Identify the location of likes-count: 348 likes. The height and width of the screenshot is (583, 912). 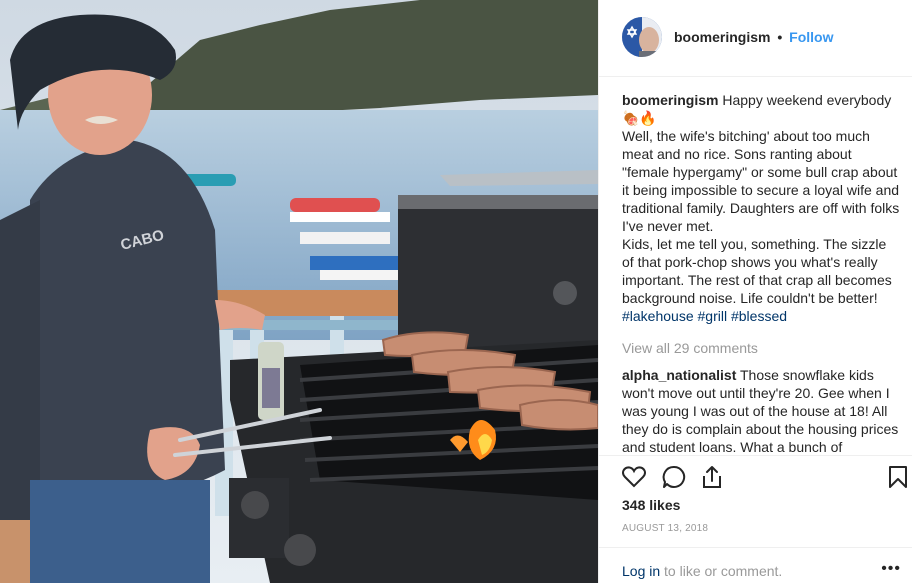
(651, 505).